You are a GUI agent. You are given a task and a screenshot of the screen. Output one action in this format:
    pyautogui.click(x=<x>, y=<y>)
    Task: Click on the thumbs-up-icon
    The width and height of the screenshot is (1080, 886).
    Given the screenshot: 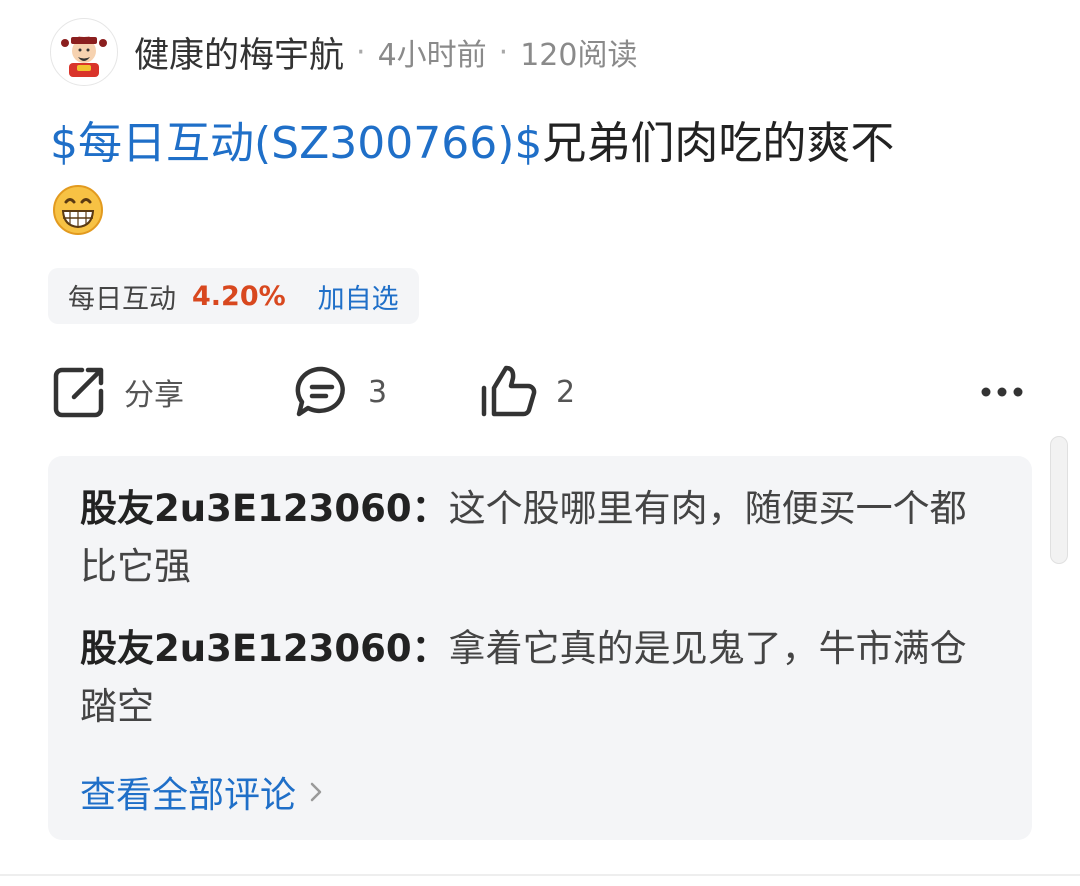 What is the action you would take?
    pyautogui.click(x=509, y=391)
    